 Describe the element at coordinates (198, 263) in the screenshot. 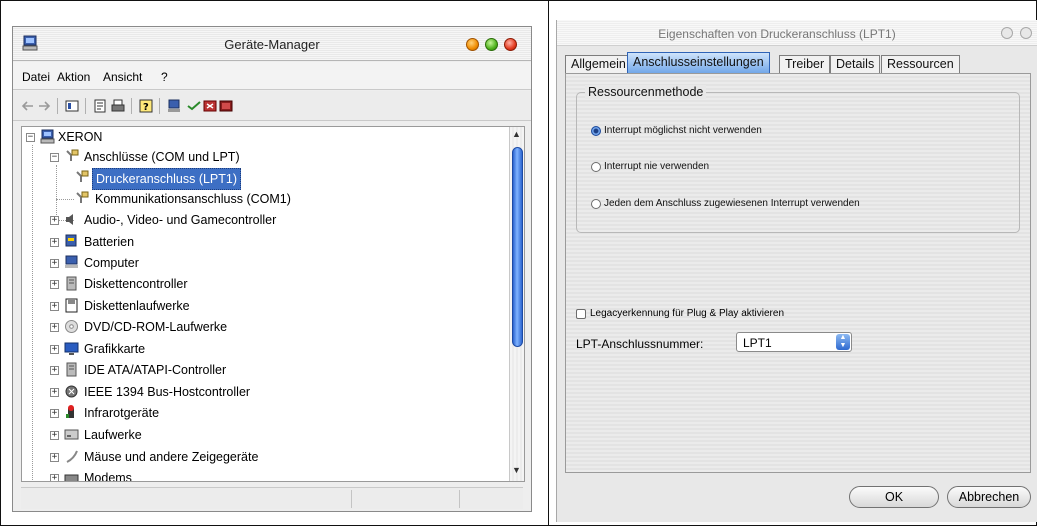

I see `tree-item-computer: + Computer` at that location.